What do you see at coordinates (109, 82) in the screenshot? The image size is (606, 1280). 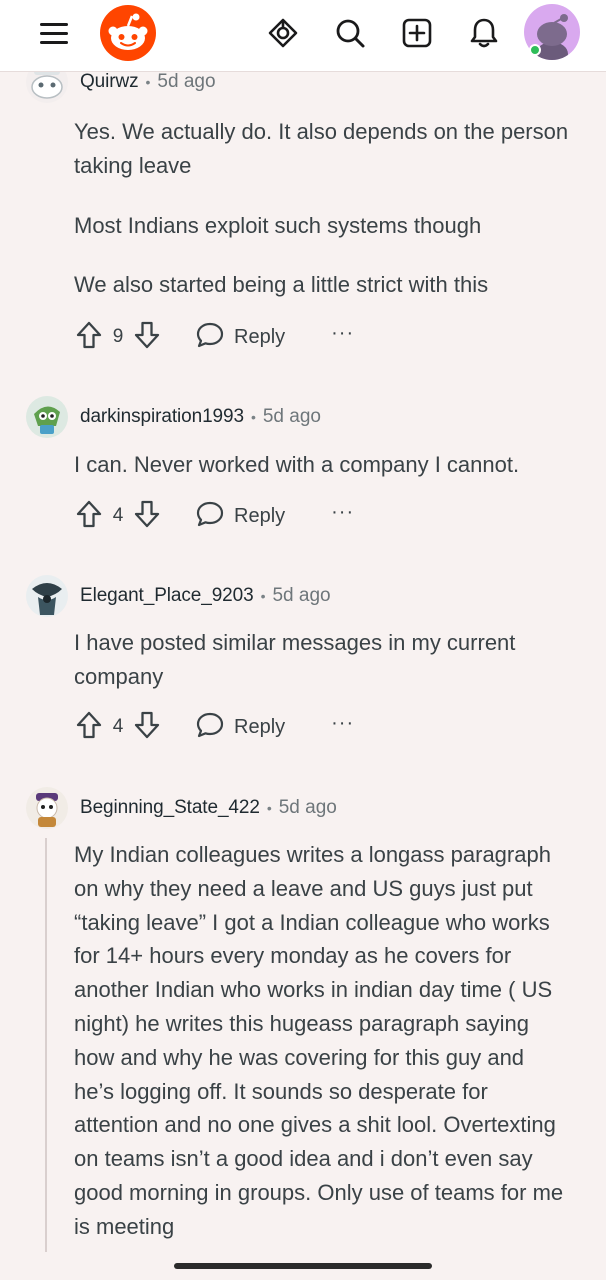 I see `username: Quirwz` at bounding box center [109, 82].